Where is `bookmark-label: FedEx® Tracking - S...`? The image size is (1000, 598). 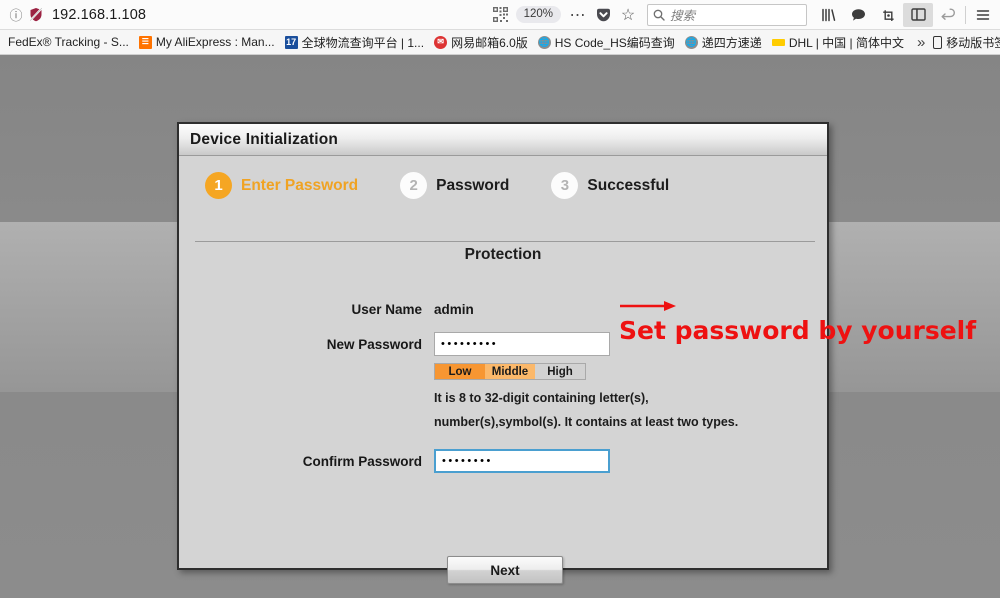 bookmark-label: FedEx® Tracking - S... is located at coordinates (68, 42).